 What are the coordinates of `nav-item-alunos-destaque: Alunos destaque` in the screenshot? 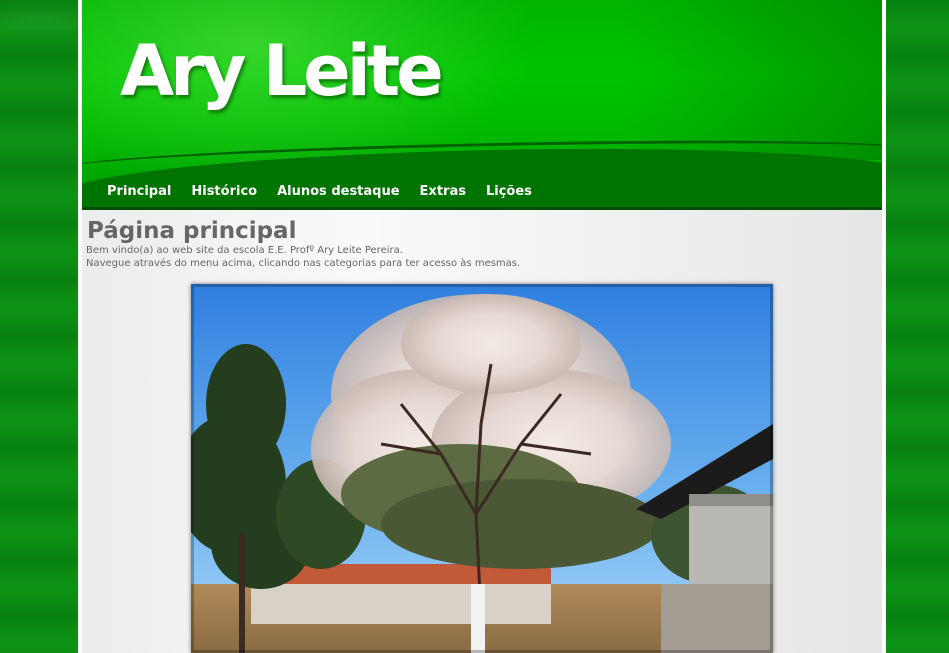 It's located at (338, 191).